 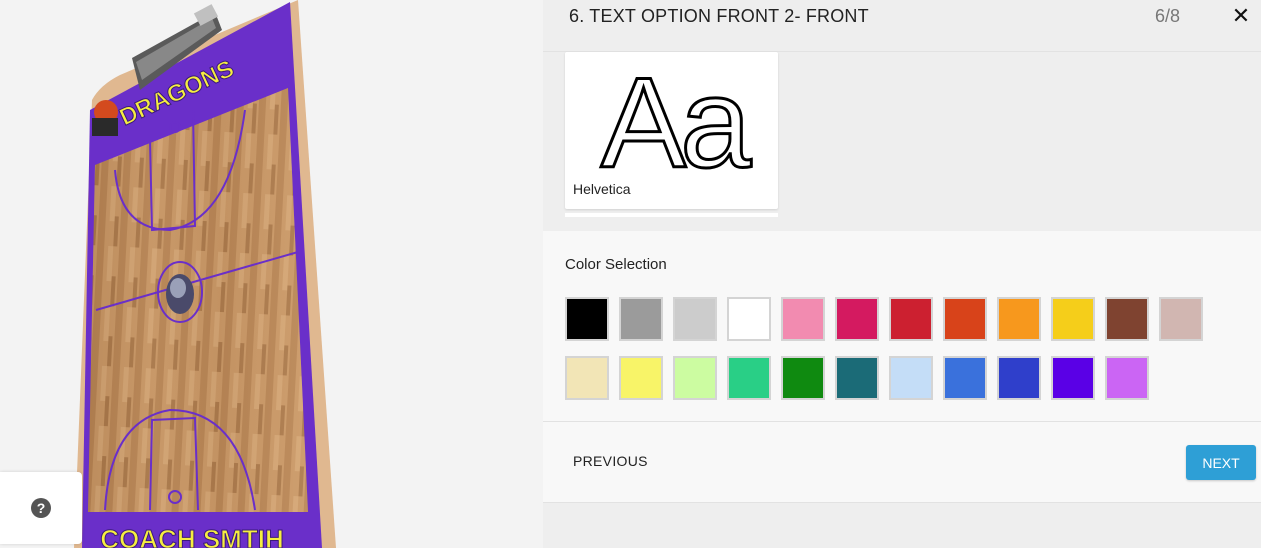 What do you see at coordinates (1221, 462) in the screenshot?
I see `next-button: NEXT` at bounding box center [1221, 462].